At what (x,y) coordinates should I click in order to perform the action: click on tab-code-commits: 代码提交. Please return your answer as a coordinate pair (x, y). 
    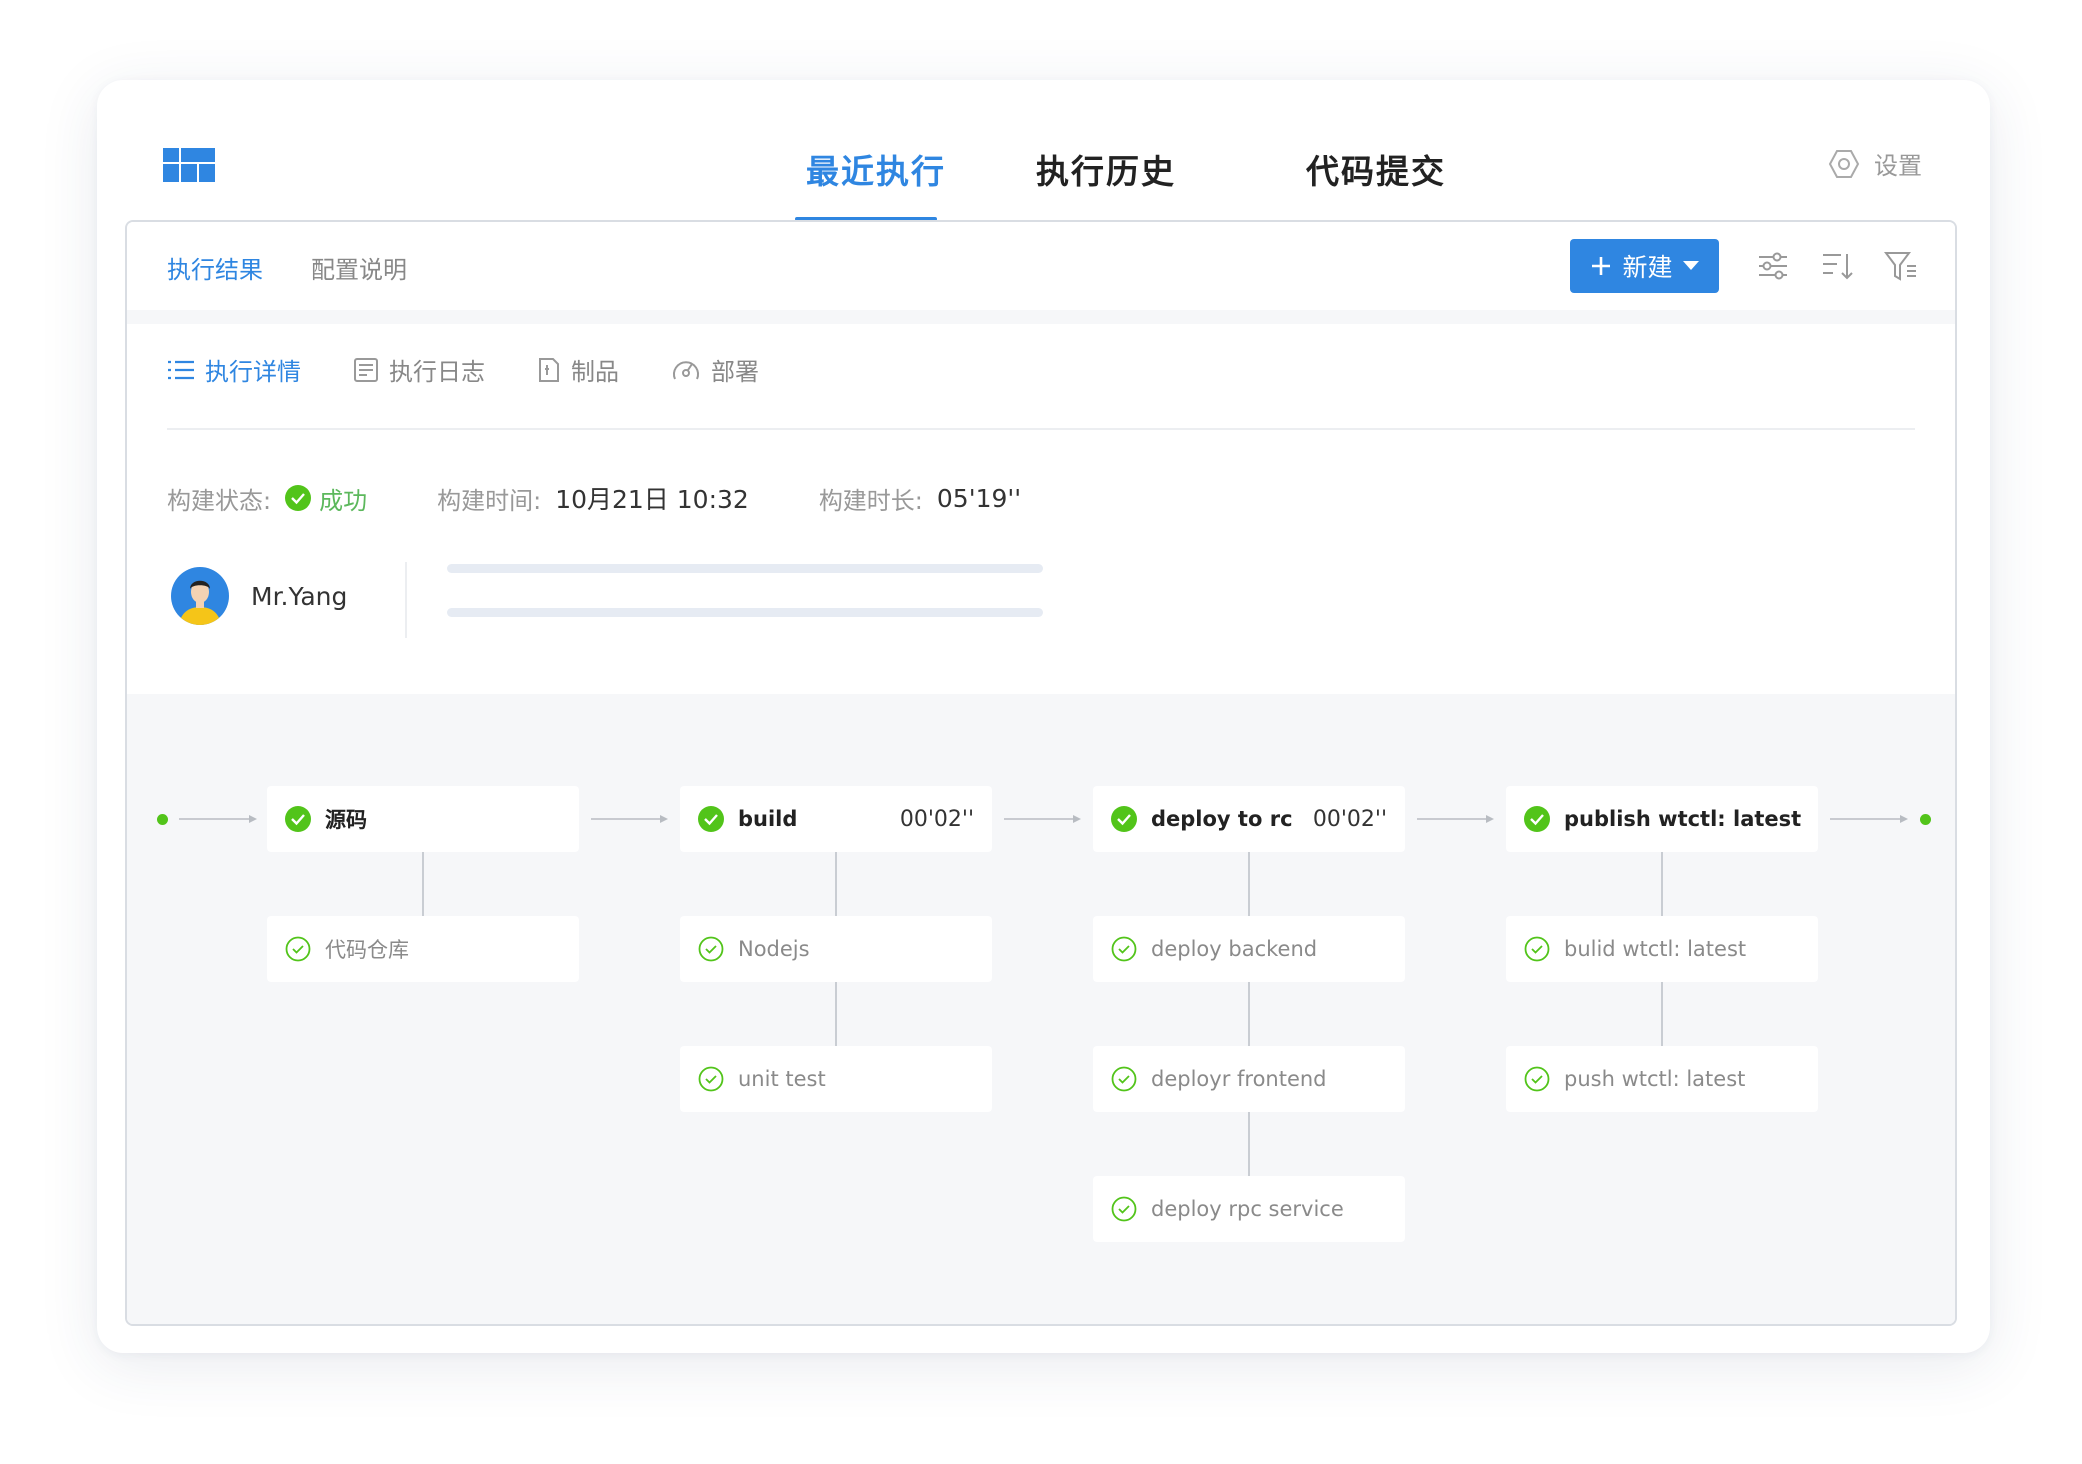
    Looking at the image, I should click on (1376, 168).